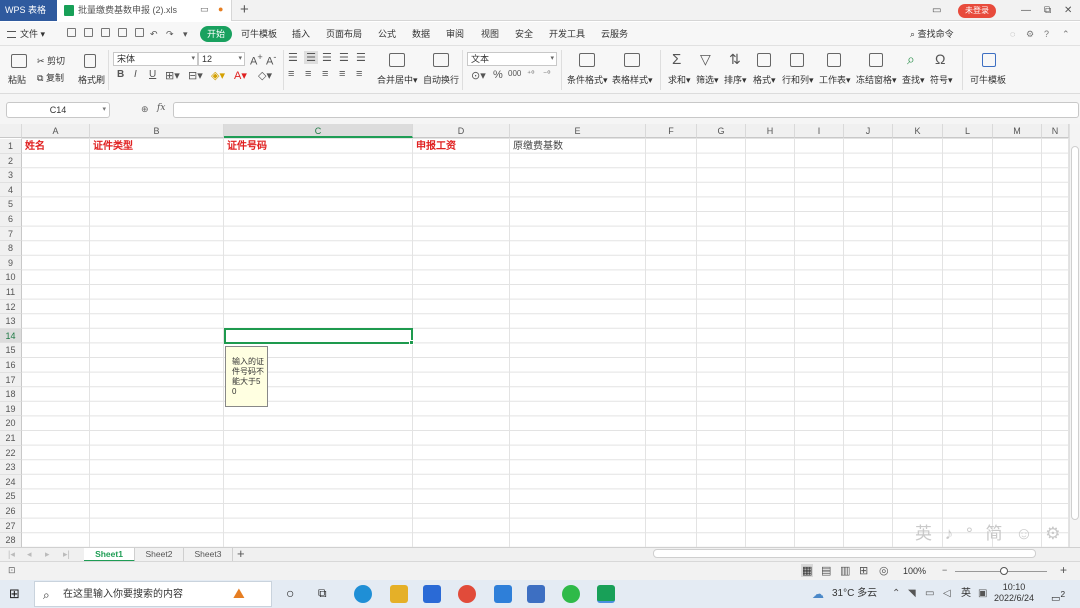 The height and width of the screenshot is (608, 1080). Describe the element at coordinates (47, 554) in the screenshot. I see `next-sheet-icon: ▸` at that location.